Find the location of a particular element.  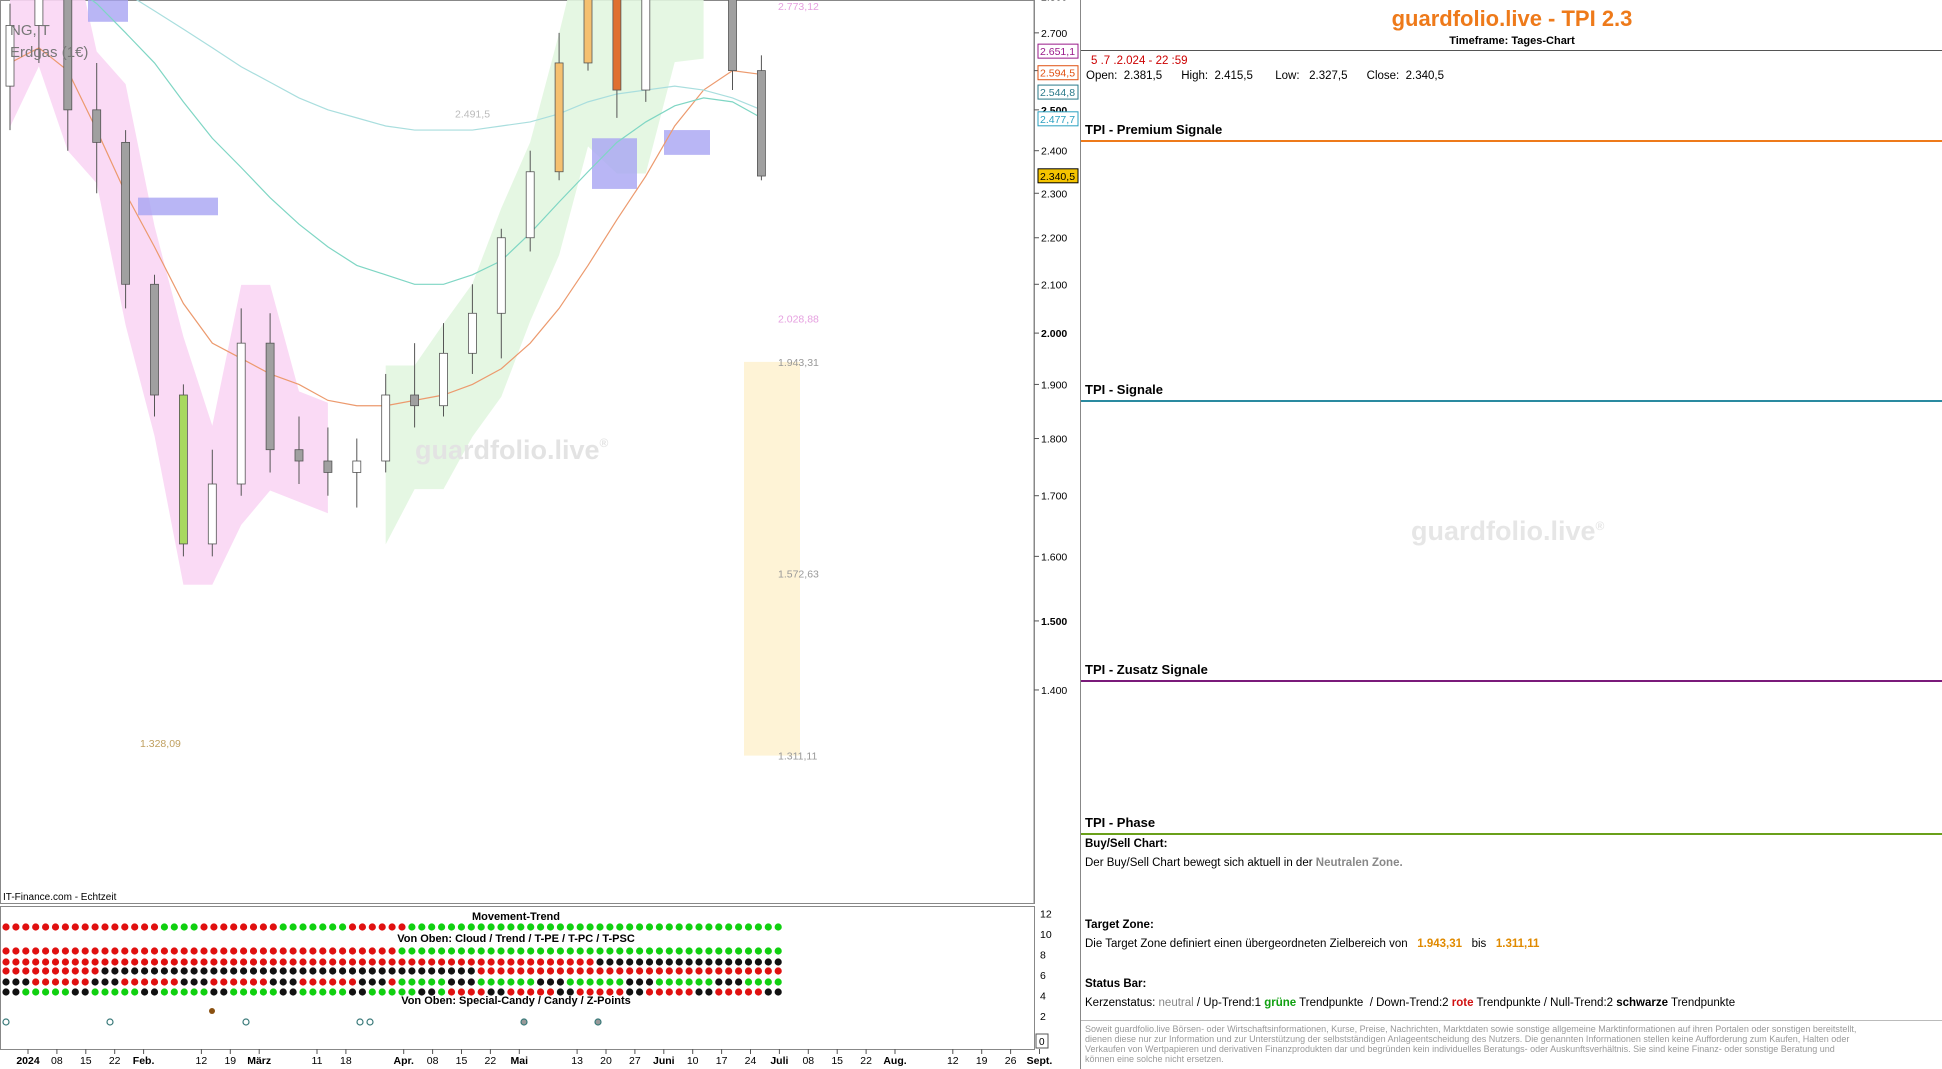

x-tick-label: 22 is located at coordinates (115, 1061).